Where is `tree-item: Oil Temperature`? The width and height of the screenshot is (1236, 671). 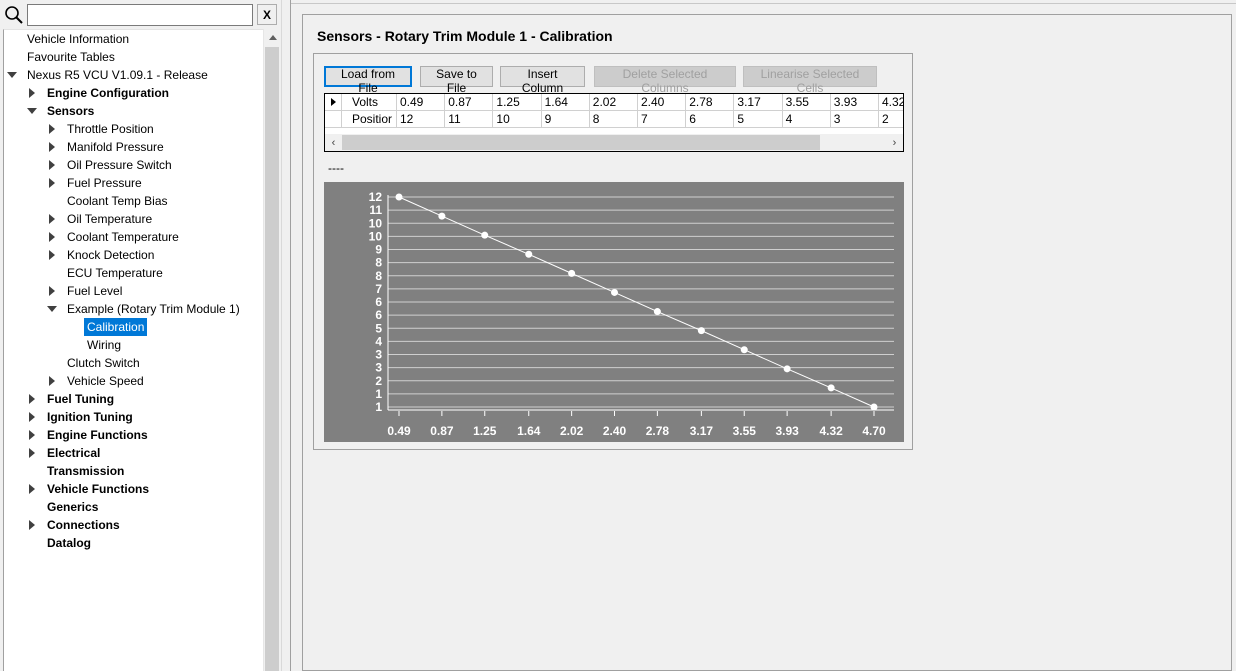 tree-item: Oil Temperature is located at coordinates (133, 219).